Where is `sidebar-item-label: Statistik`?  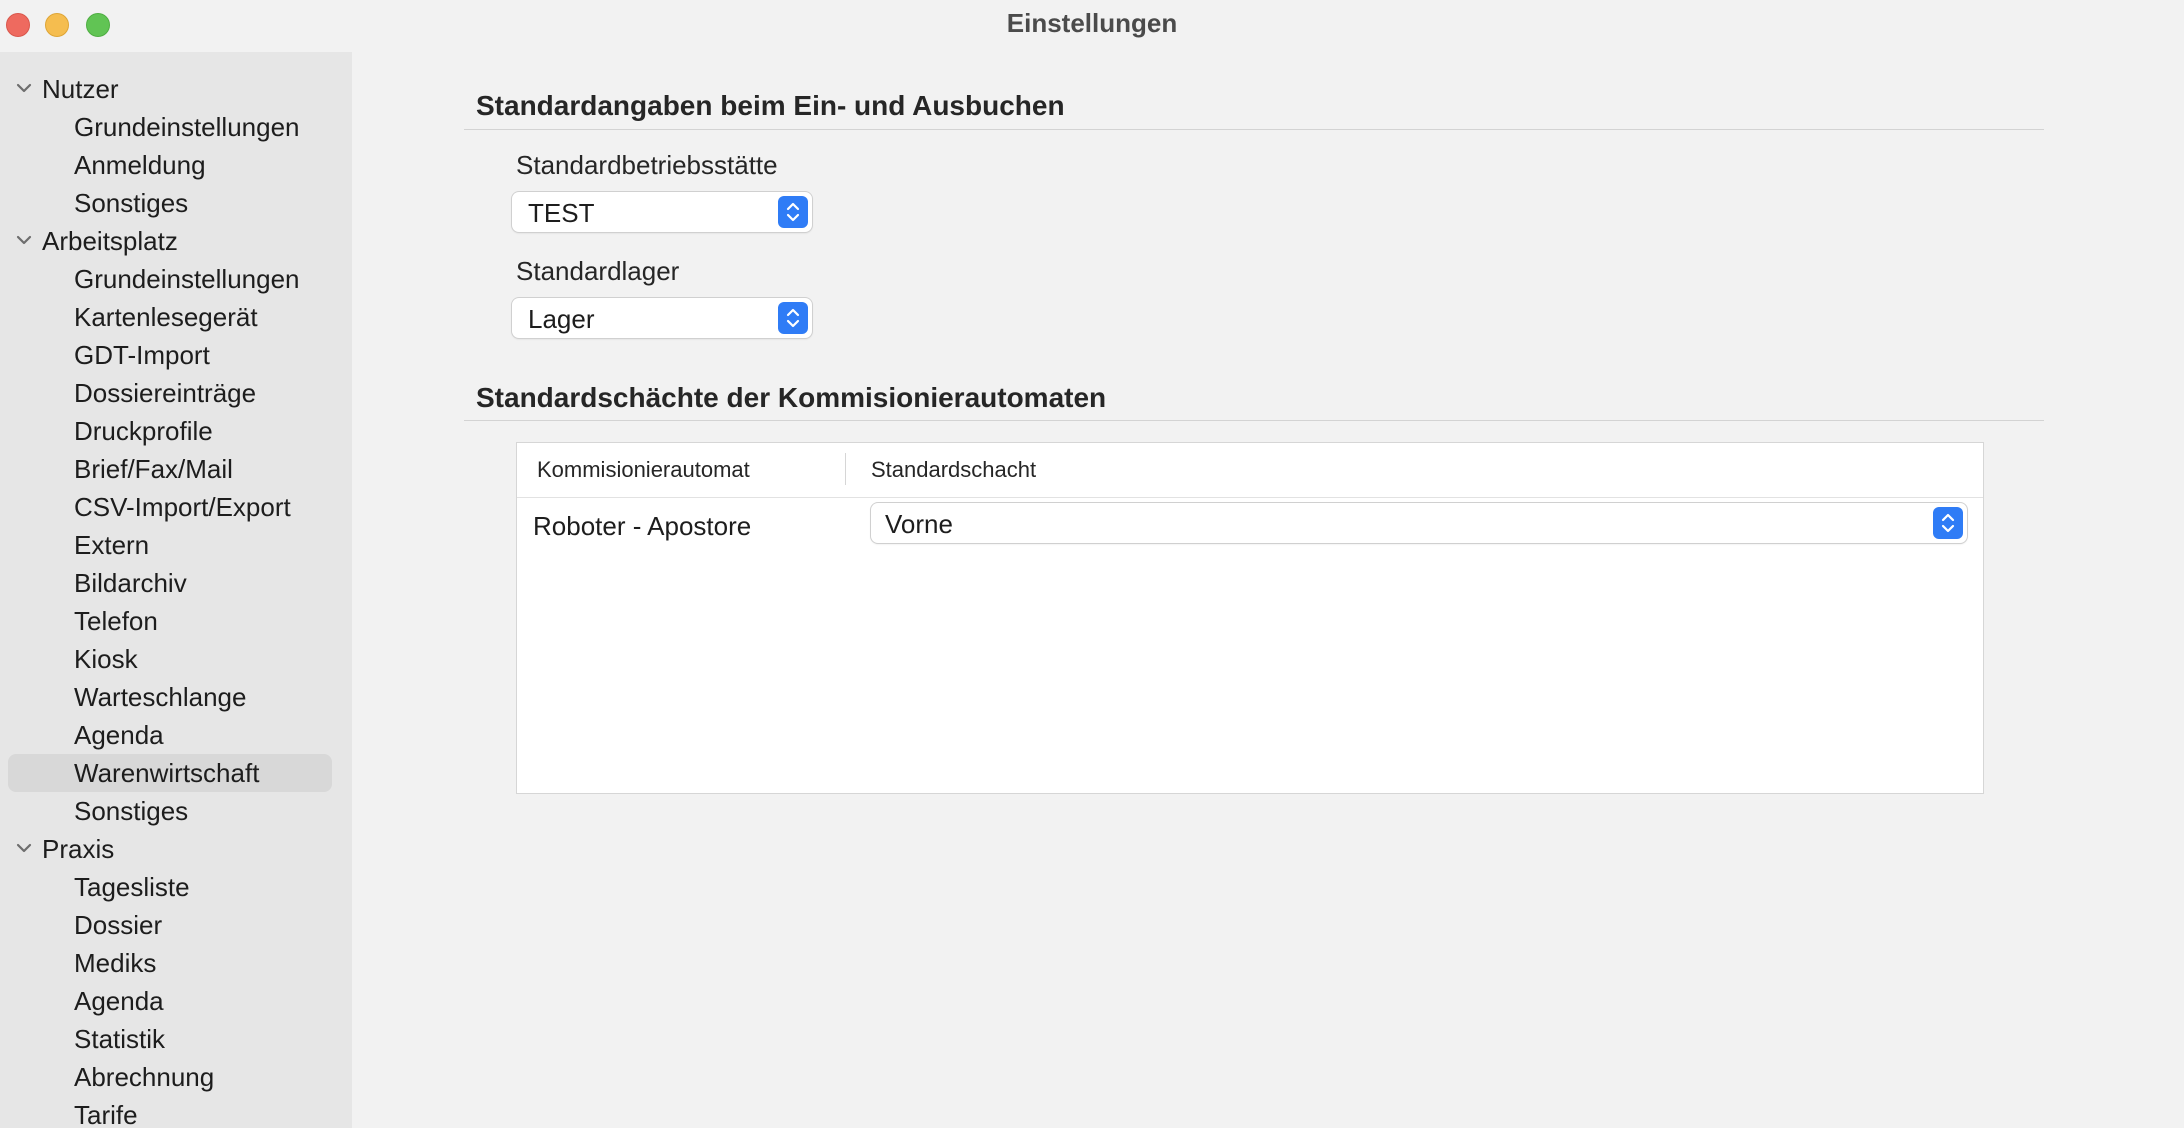 sidebar-item-label: Statistik is located at coordinates (120, 1039).